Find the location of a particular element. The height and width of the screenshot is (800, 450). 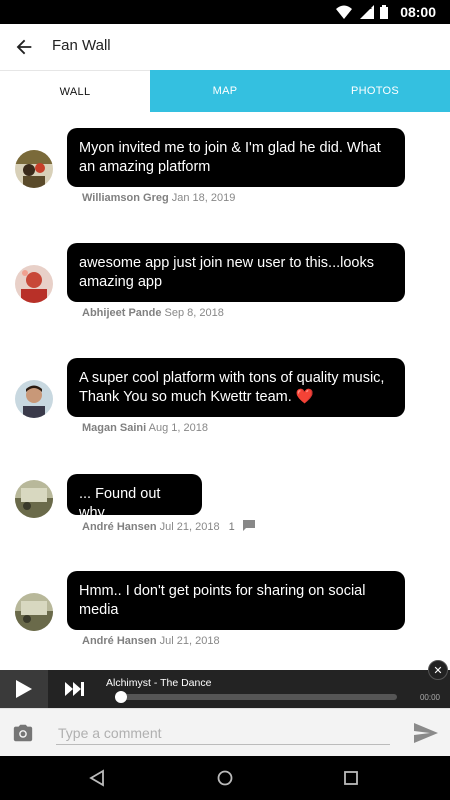

app-bar: Fan Wall is located at coordinates (225, 47).